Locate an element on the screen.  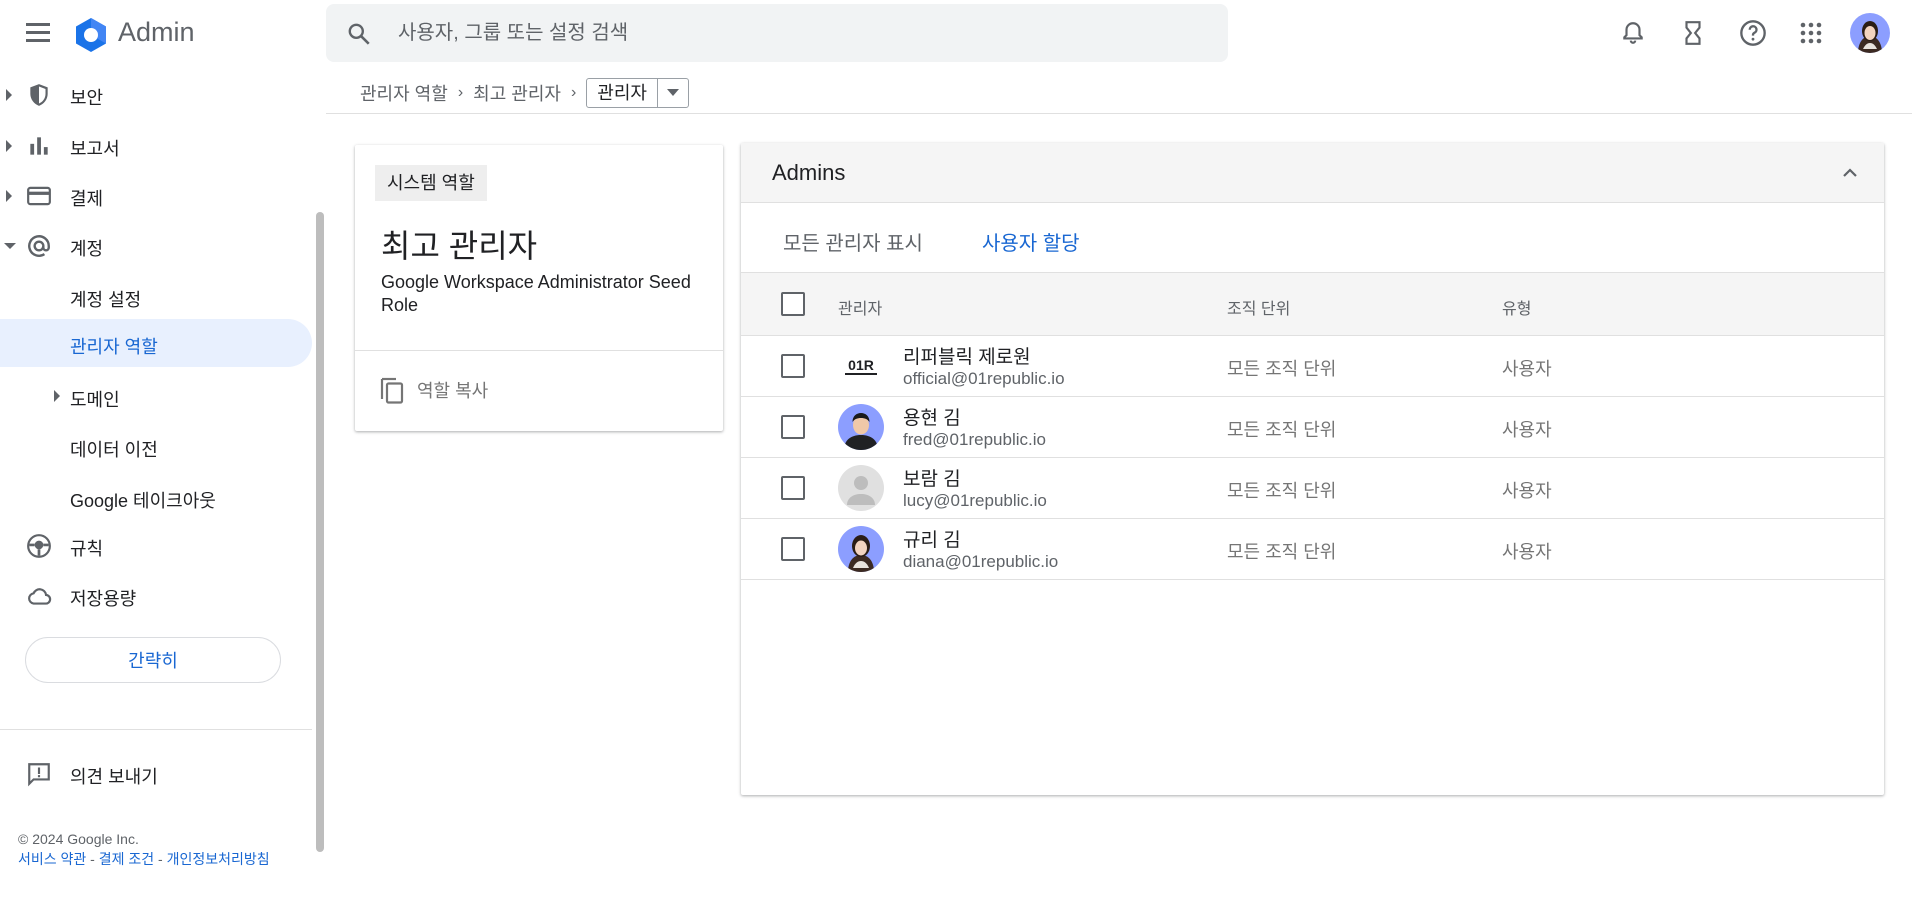
collapse-sidebar-button: 간략히 is located at coordinates (153, 660).